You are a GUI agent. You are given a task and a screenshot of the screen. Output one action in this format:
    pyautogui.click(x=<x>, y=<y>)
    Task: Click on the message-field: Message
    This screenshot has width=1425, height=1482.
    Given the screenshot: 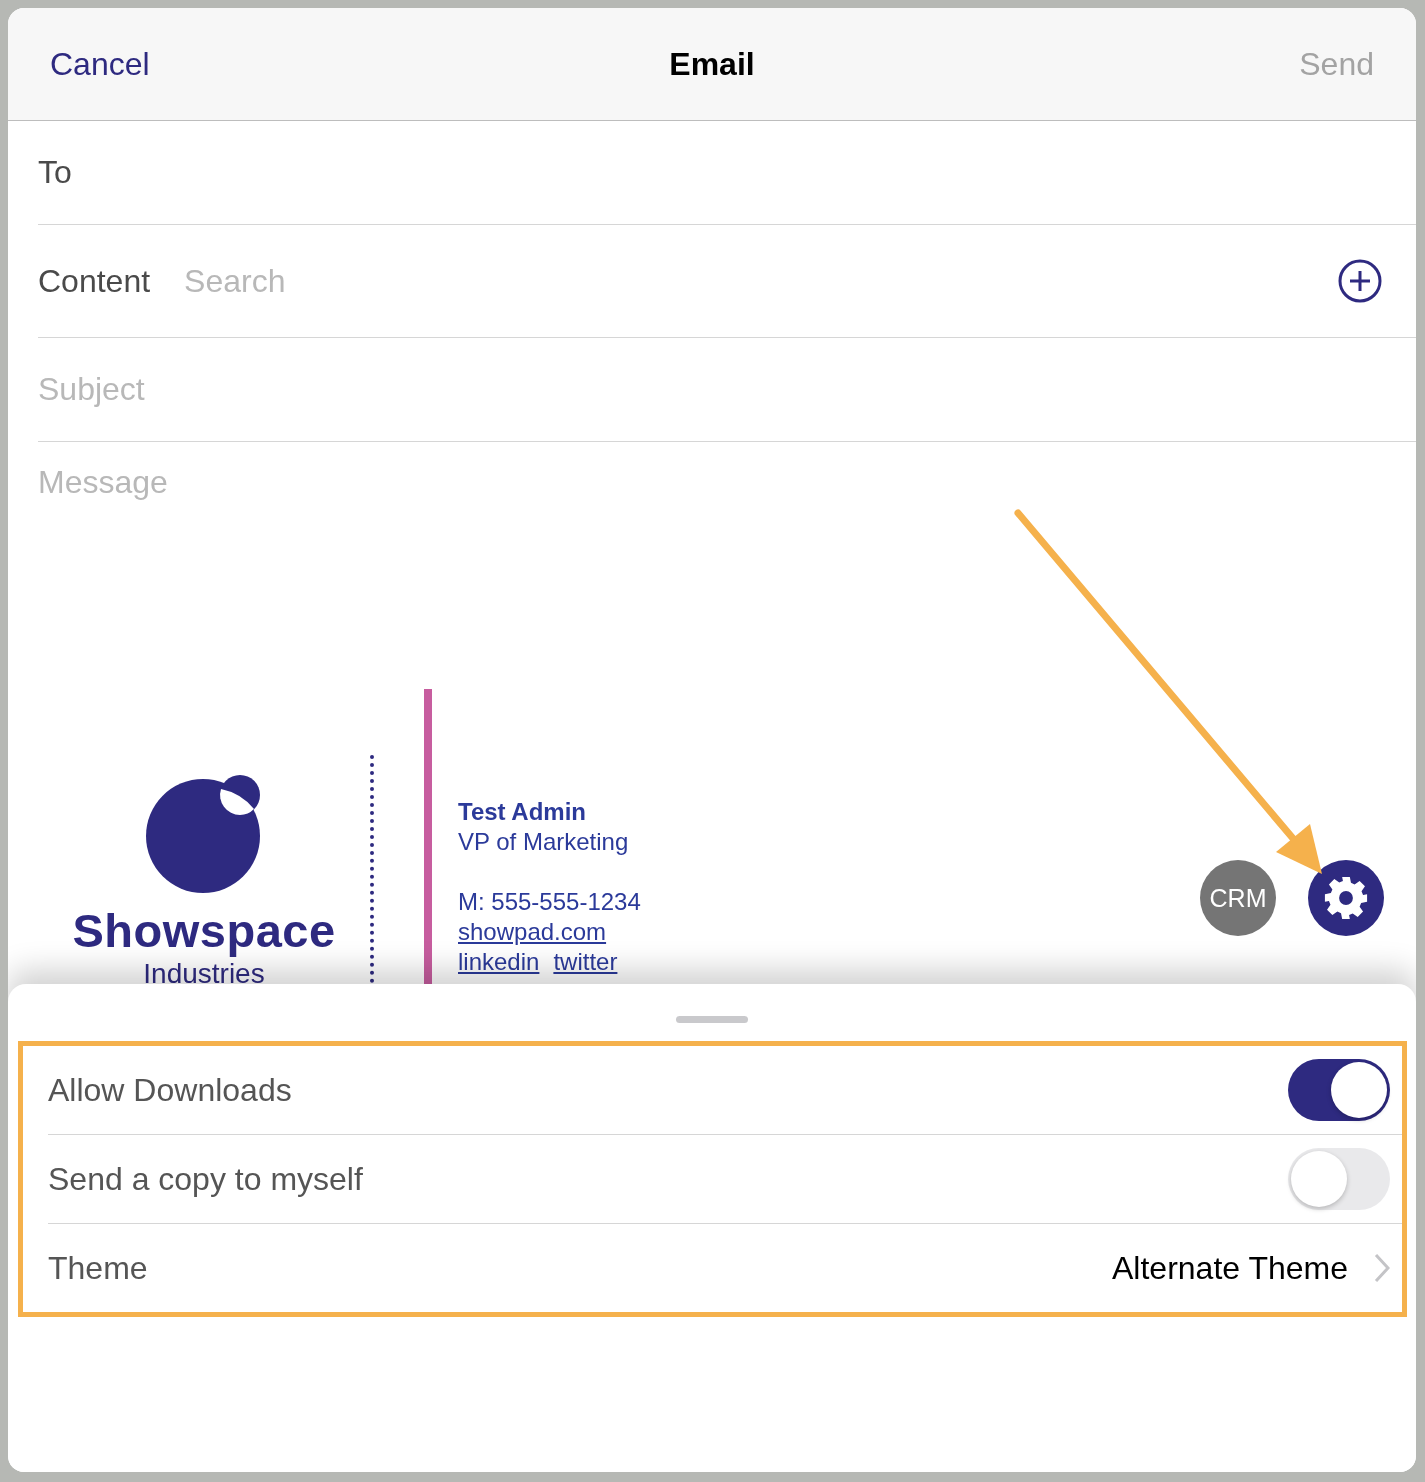 What is the action you would take?
    pyautogui.click(x=338, y=482)
    